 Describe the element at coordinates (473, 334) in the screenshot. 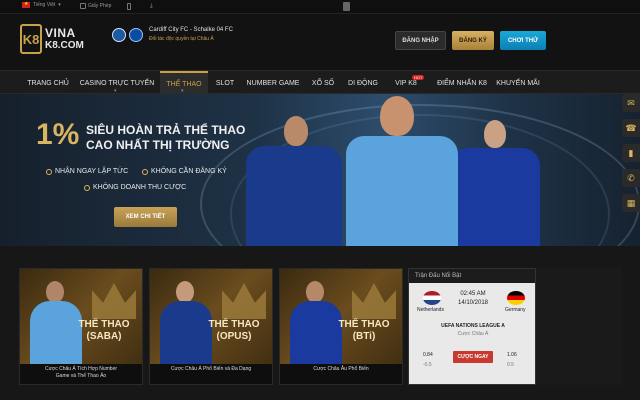

I see `league-sub: Cược Châu Á` at that location.